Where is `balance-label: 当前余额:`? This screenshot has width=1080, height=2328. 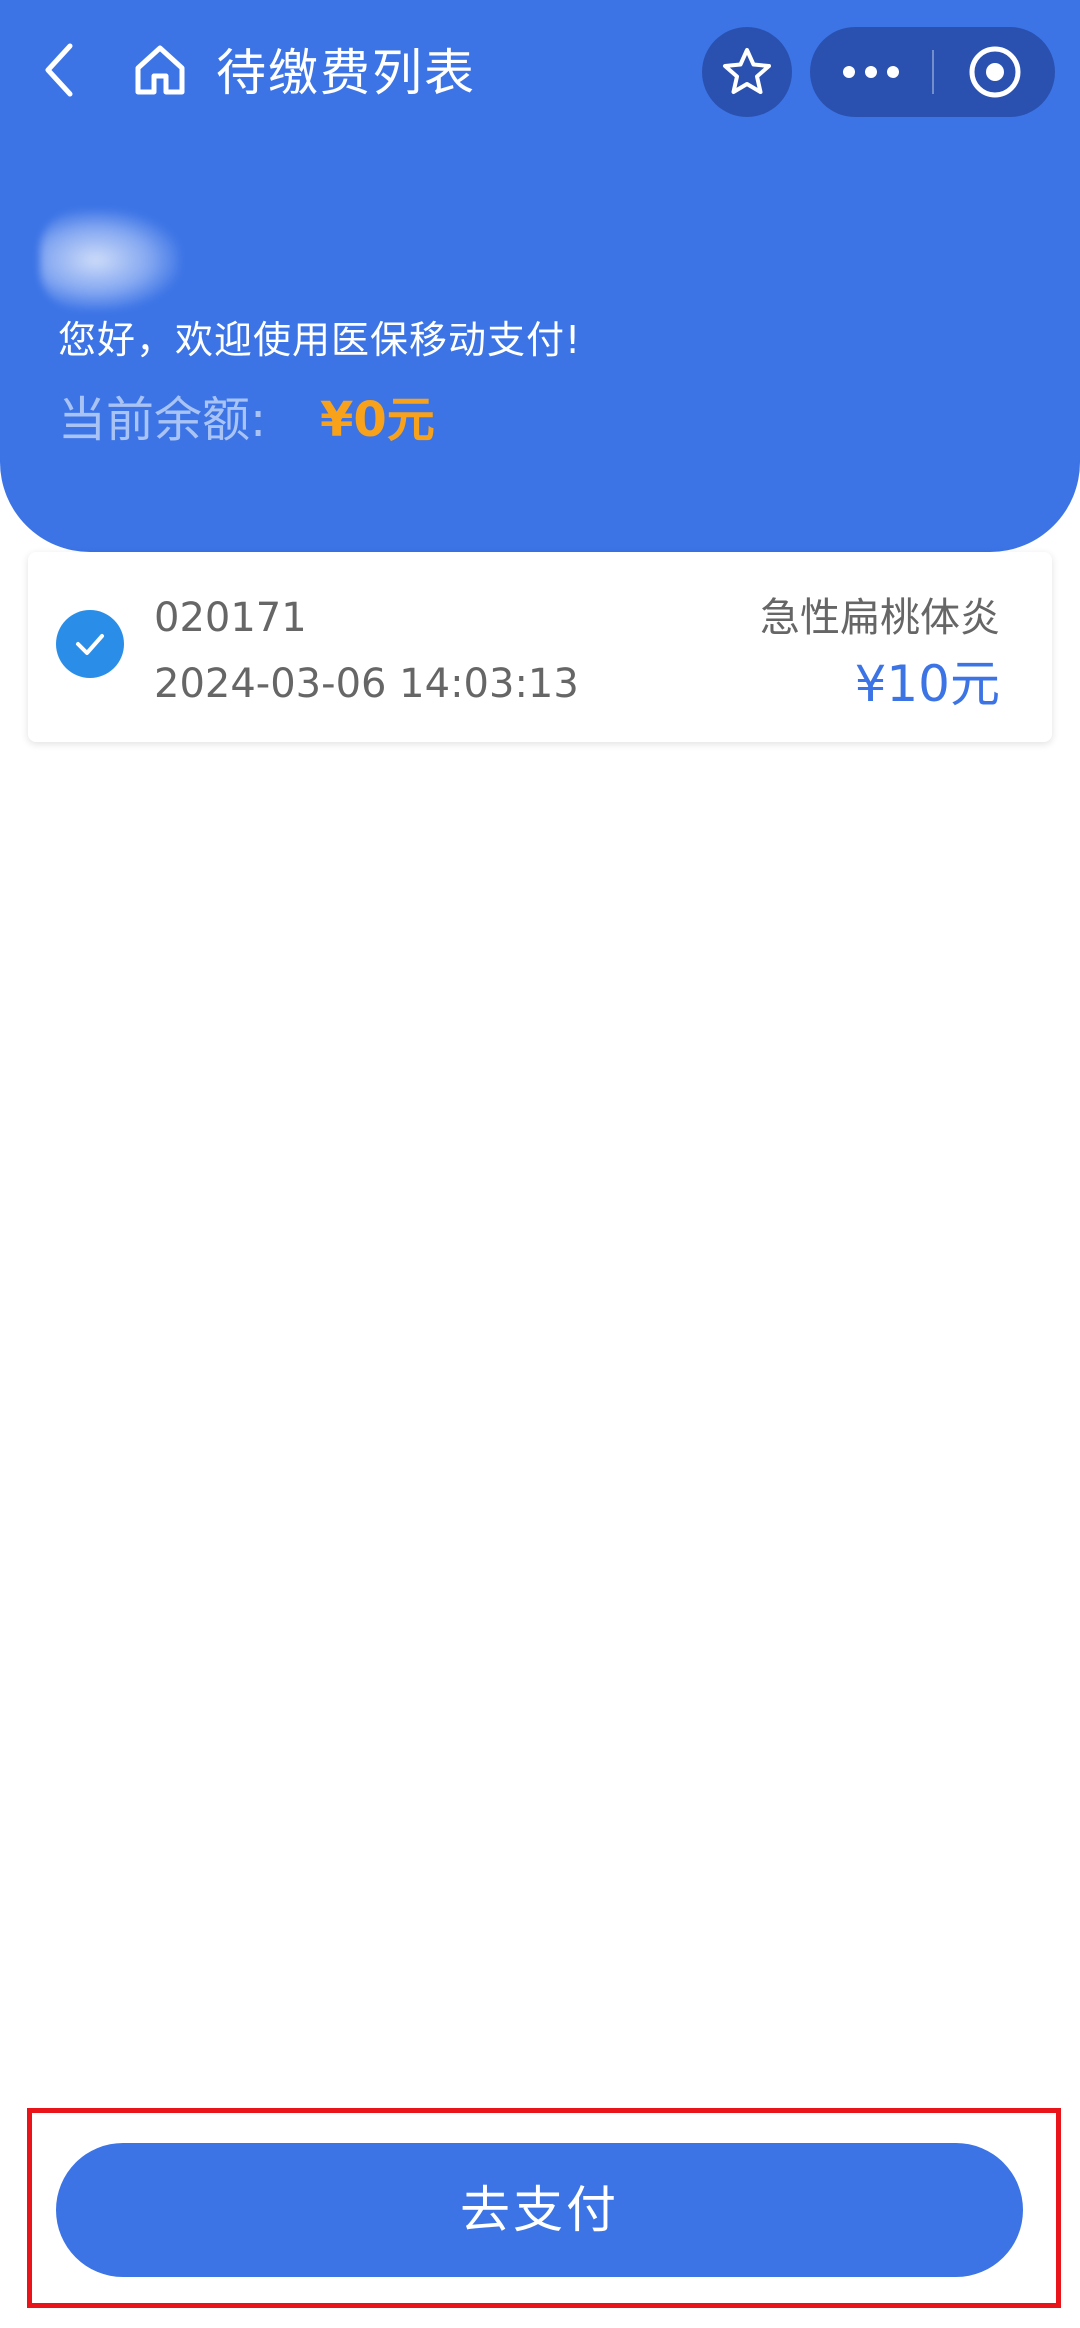
balance-label: 当前余额: is located at coordinates (162, 420).